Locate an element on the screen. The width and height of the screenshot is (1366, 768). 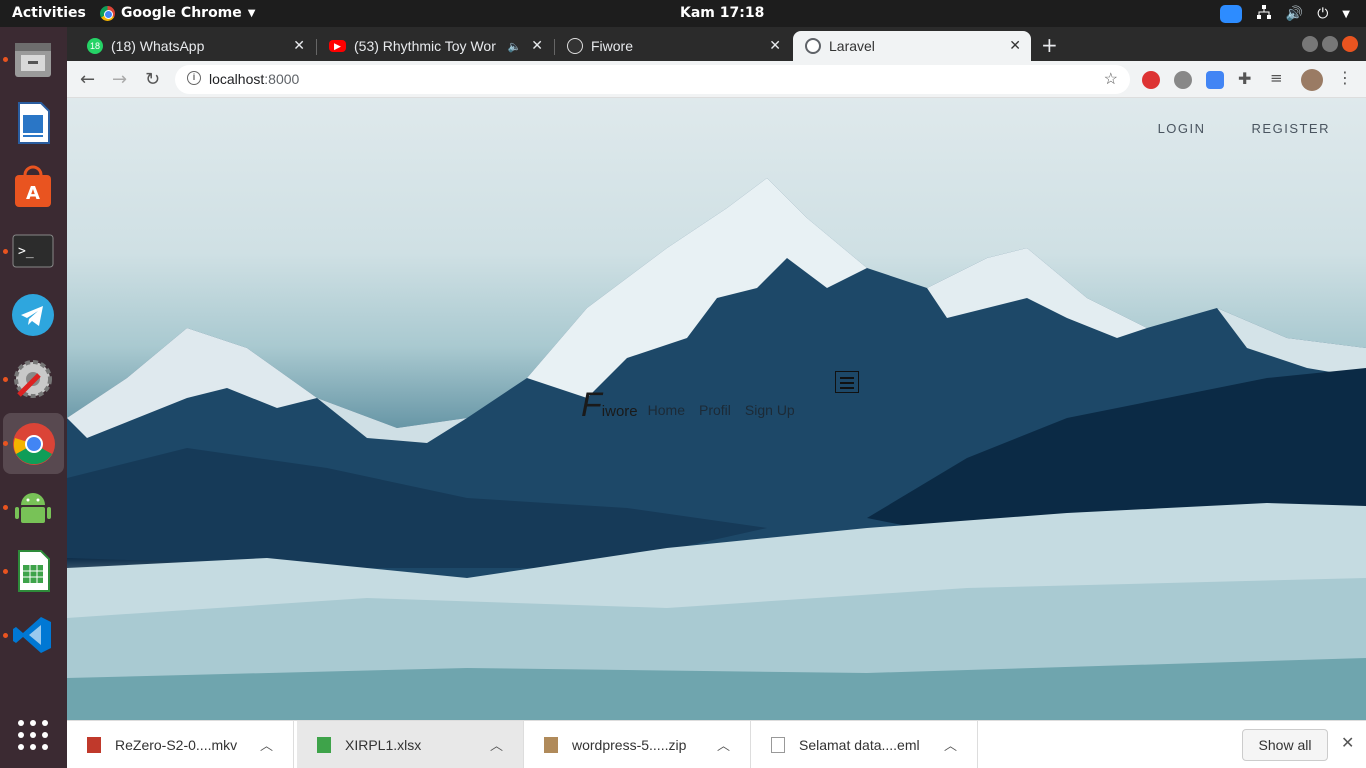
brand-initial: F is located at coordinates (591, 405).